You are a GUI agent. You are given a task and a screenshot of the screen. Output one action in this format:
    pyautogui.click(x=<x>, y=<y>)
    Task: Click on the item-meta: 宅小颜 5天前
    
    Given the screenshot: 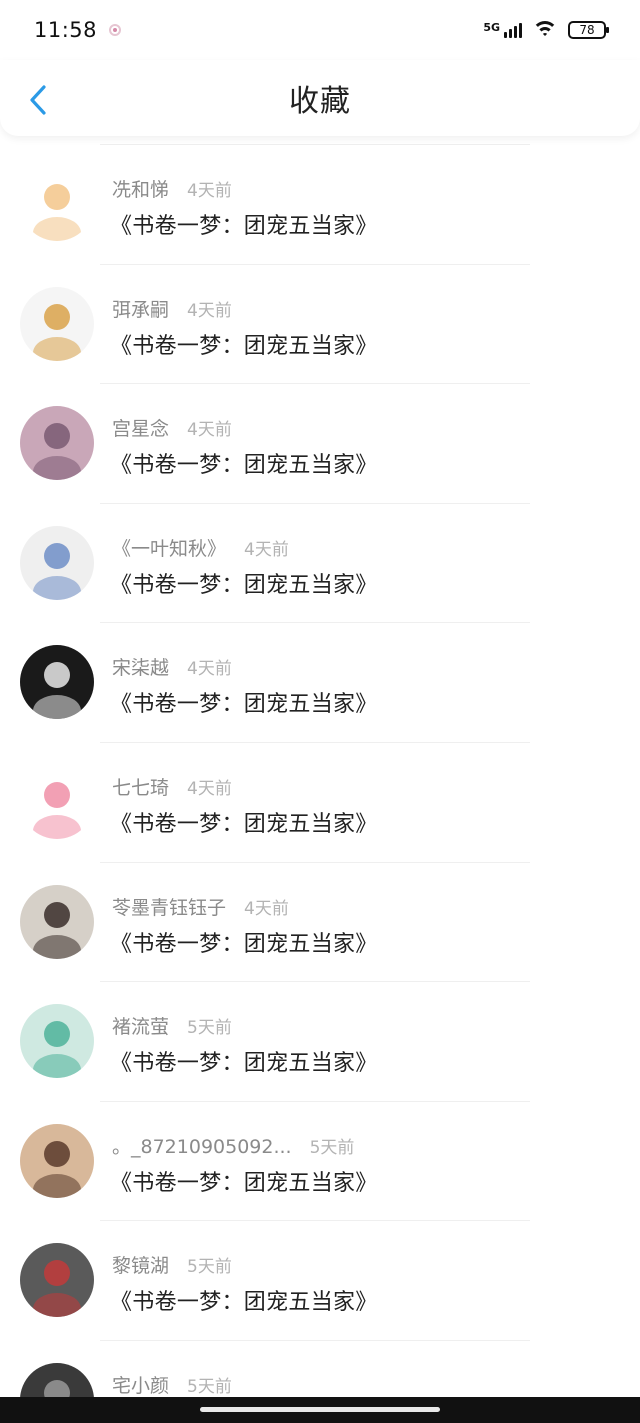 What is the action you would take?
    pyautogui.click(x=172, y=1384)
    